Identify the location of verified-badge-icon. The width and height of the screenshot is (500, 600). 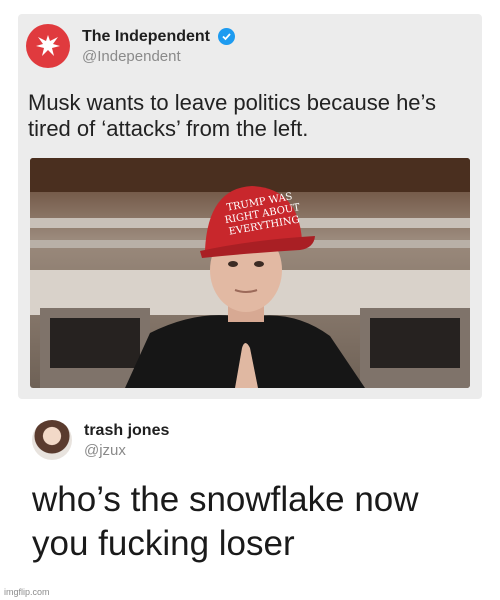
(226, 36).